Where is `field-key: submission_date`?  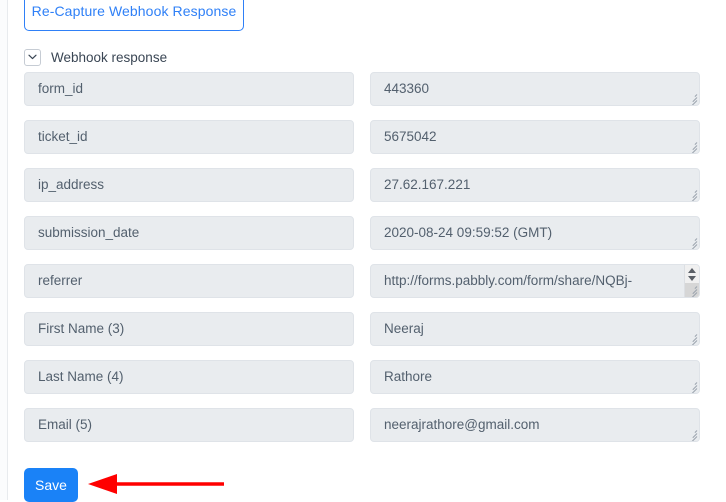
field-key: submission_date is located at coordinates (189, 233).